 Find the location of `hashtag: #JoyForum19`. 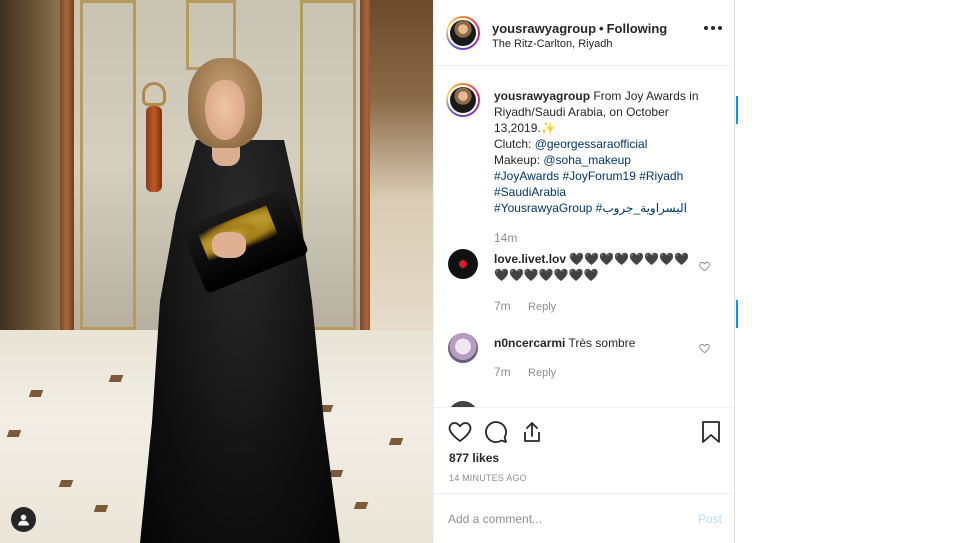

hashtag: #JoyForum19 is located at coordinates (599, 176).